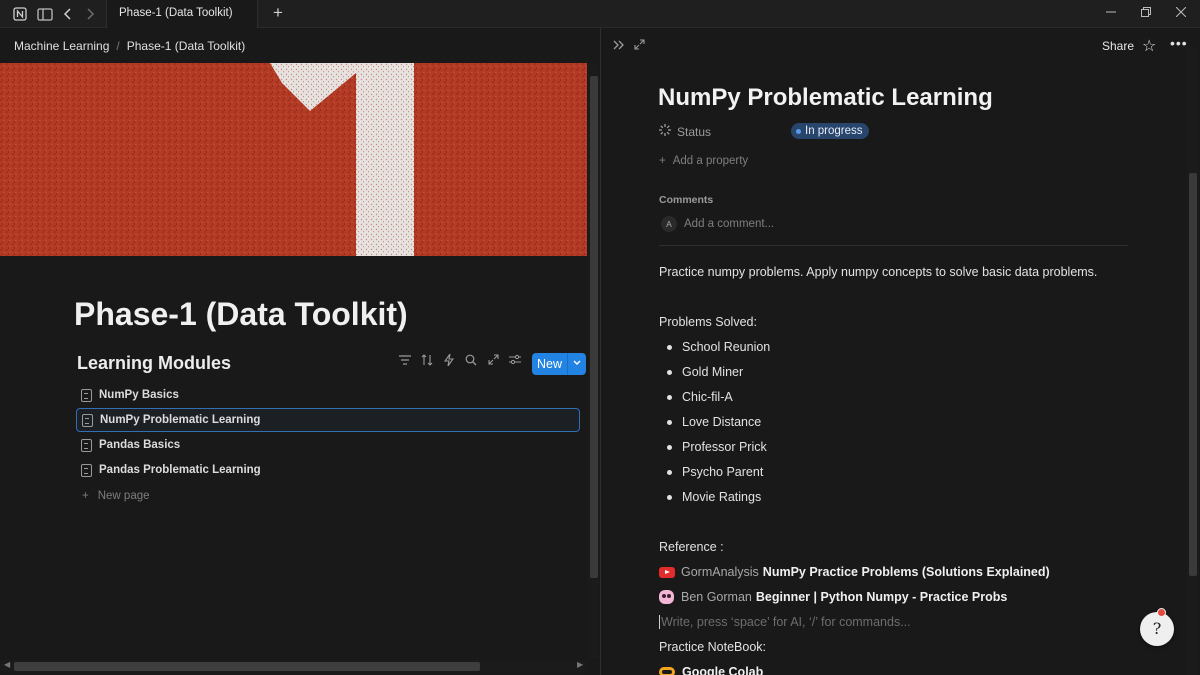 Image resolution: width=1200 pixels, height=675 pixels. What do you see at coordinates (619, 45) in the screenshot?
I see `close-peek-double-chevron-icon` at bounding box center [619, 45].